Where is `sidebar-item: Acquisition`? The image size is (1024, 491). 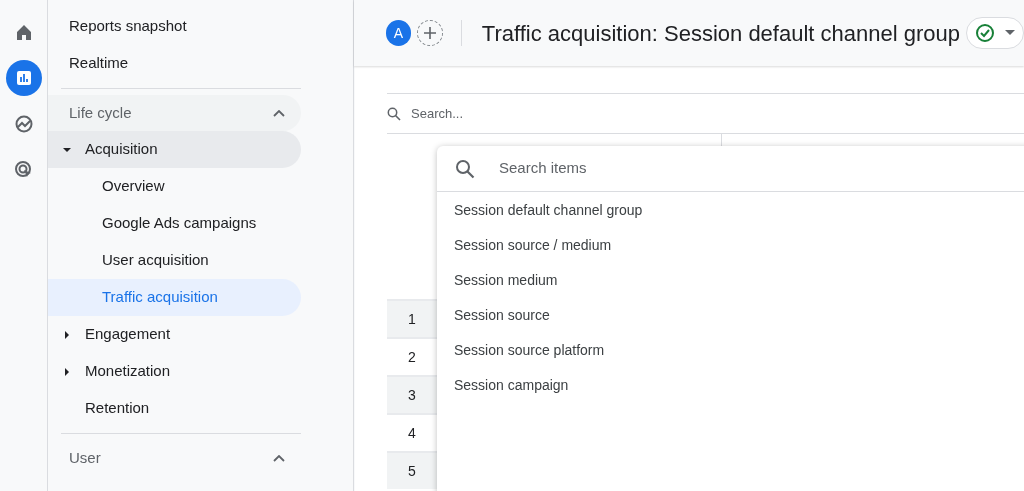
sidebar-item: Acquisition is located at coordinates (174, 149).